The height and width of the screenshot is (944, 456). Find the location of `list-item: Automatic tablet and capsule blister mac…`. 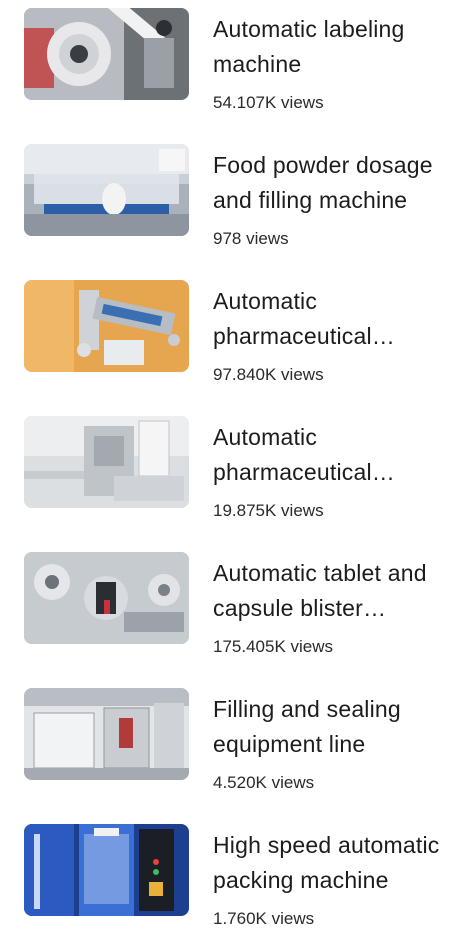

list-item: Automatic tablet and capsule blister mac… is located at coordinates (228, 612).